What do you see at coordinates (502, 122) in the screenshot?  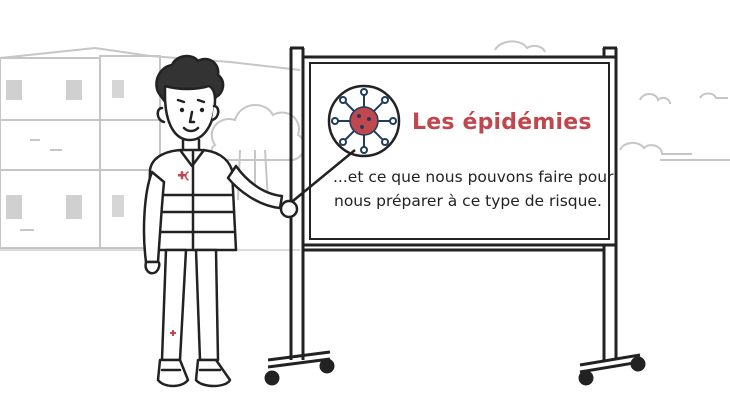 I see `board-title: Les épidémies` at bounding box center [502, 122].